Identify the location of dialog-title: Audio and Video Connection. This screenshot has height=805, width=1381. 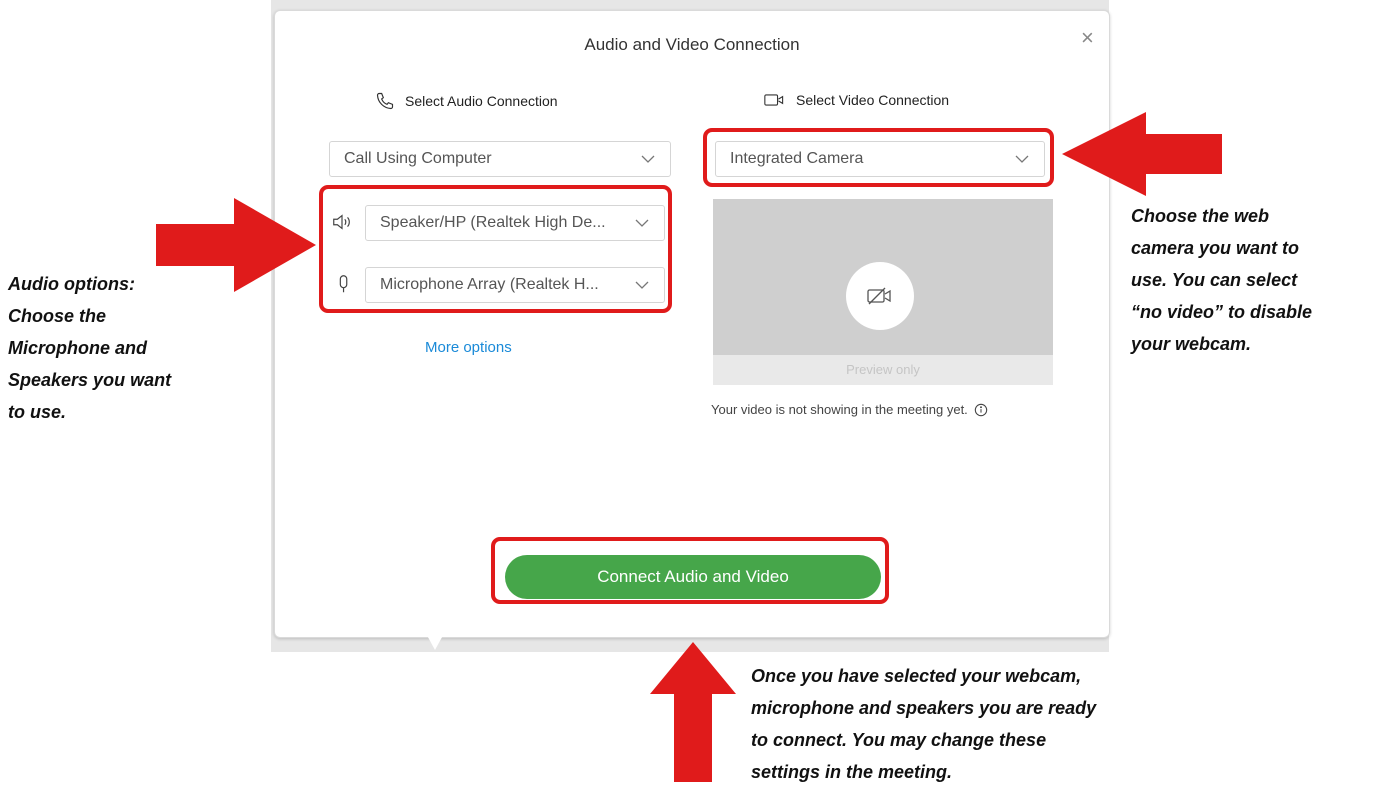
(692, 44).